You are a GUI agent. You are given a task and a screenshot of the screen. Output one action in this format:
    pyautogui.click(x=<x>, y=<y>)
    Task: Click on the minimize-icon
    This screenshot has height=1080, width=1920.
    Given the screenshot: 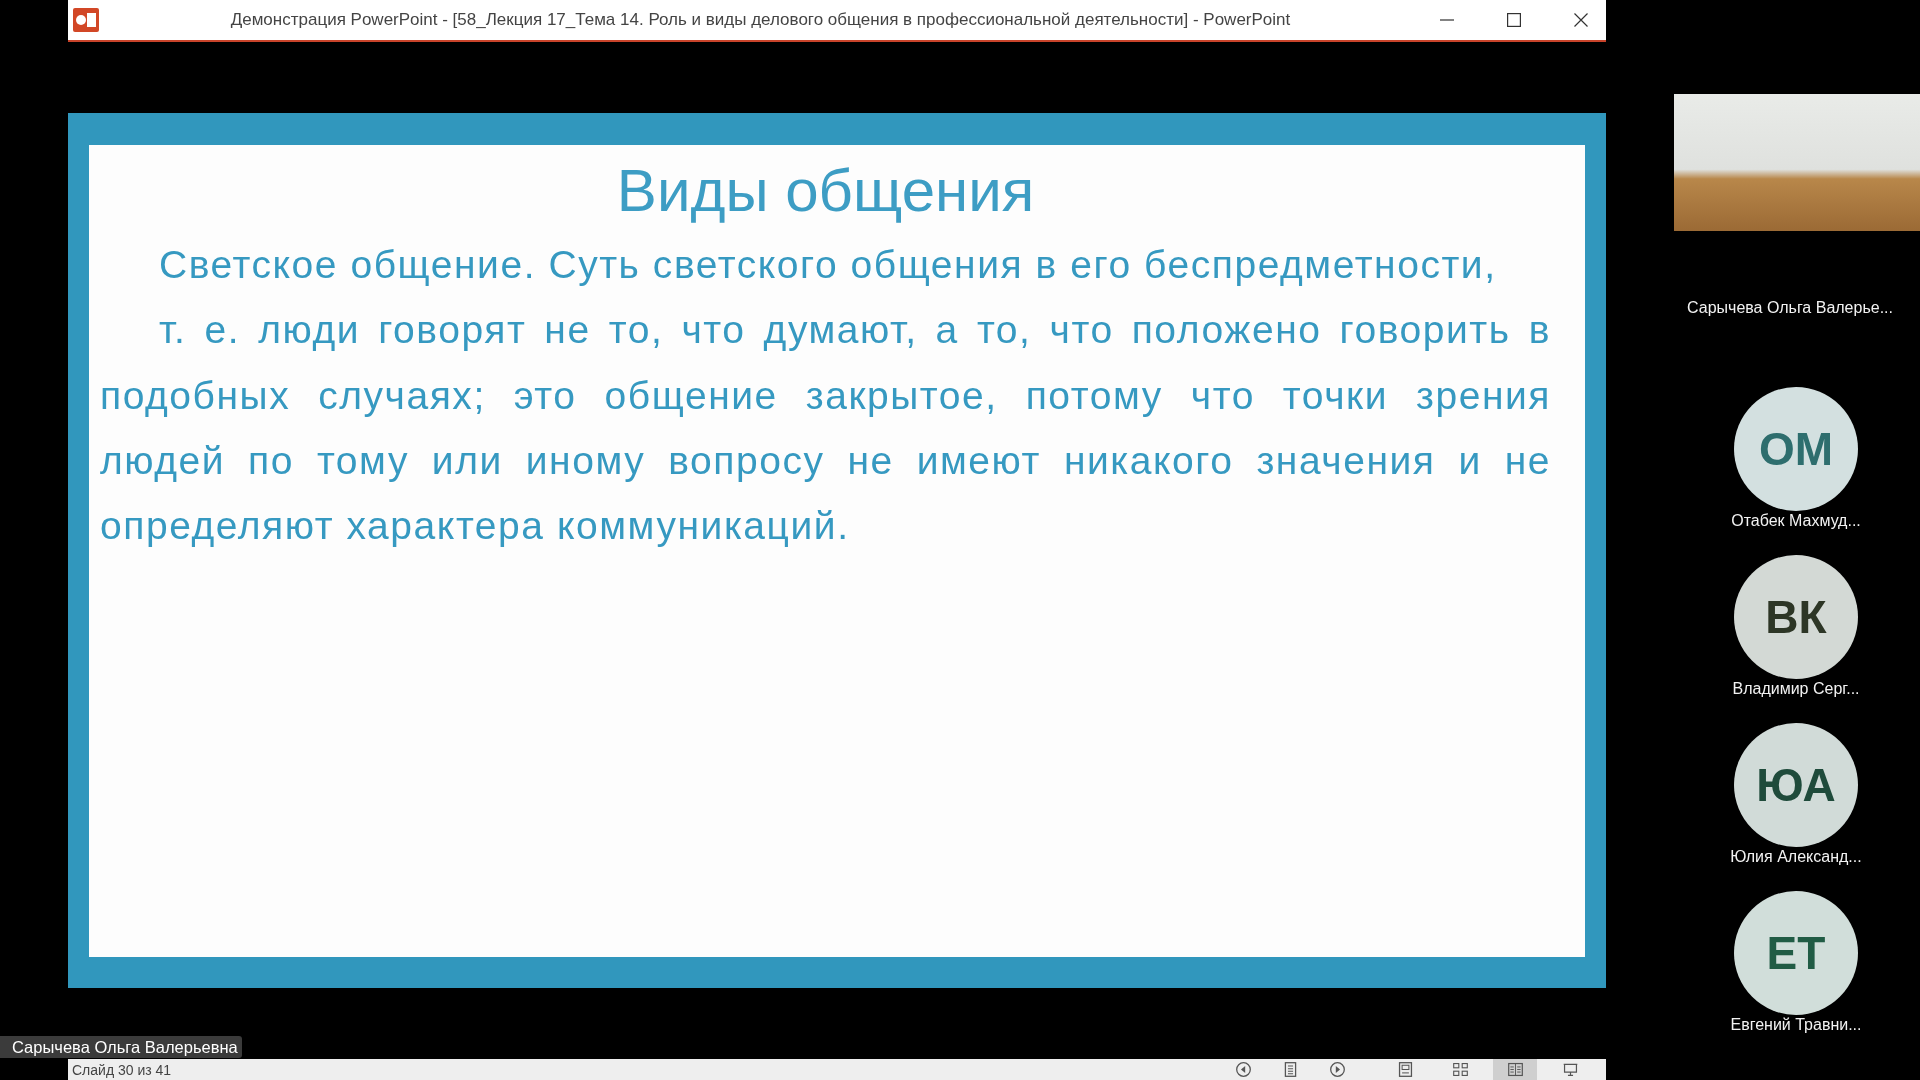 What is the action you would take?
    pyautogui.click(x=1447, y=20)
    